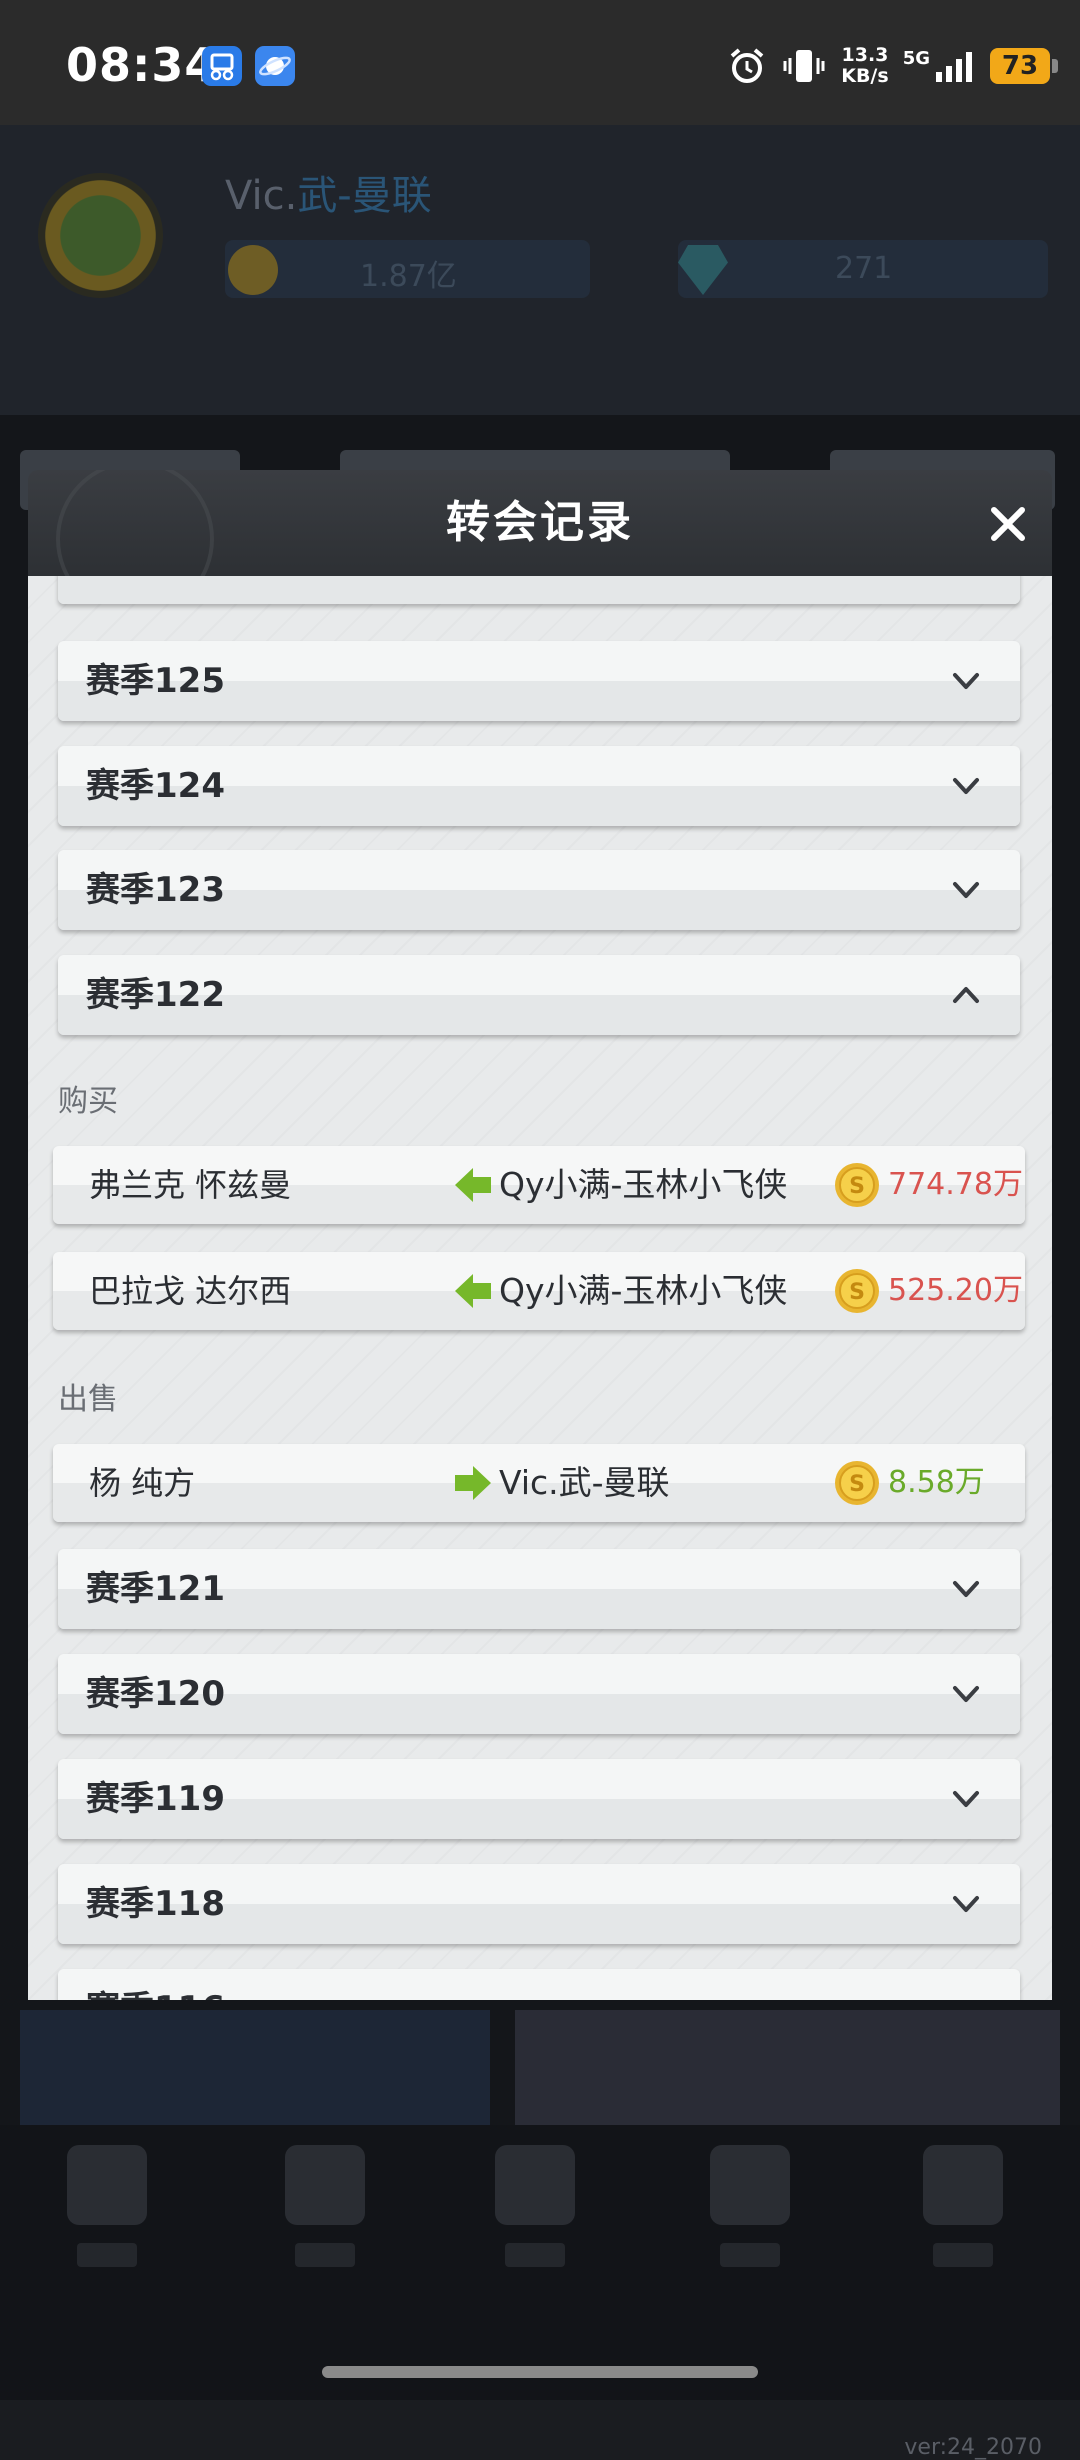  Describe the element at coordinates (155, 681) in the screenshot. I see `season-label: 赛季125` at that location.